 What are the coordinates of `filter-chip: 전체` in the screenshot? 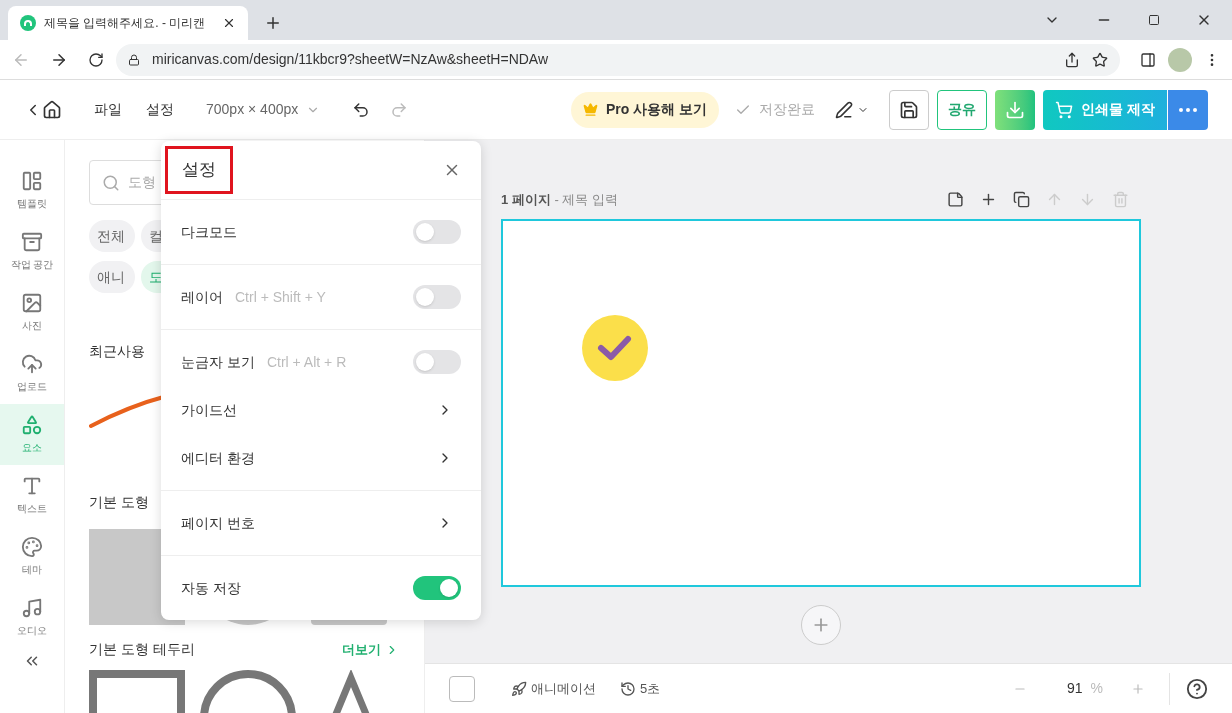 It's located at (112, 236).